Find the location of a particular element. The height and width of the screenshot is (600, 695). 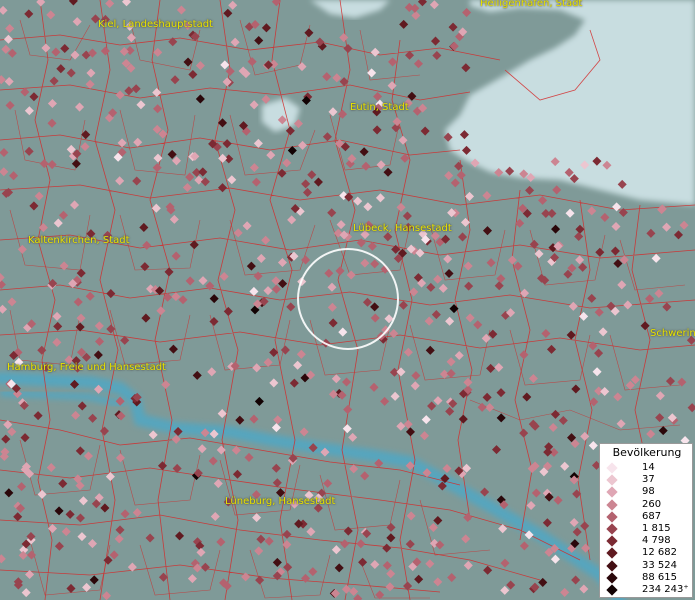

legend-label: 687 is located at coordinates (652, 516).